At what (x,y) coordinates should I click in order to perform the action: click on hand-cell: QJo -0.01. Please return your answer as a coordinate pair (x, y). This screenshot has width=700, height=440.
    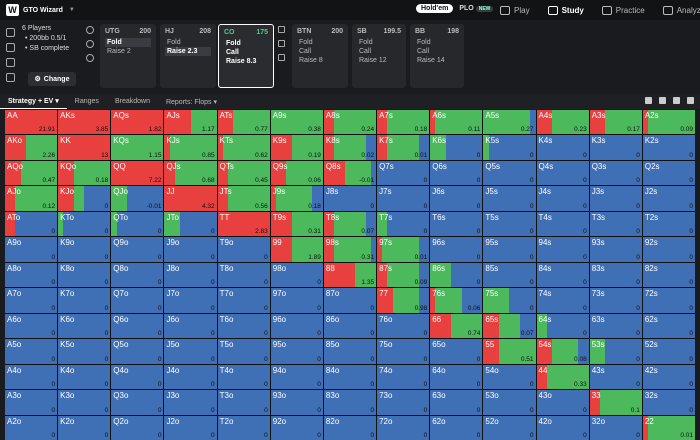
    Looking at the image, I should click on (137, 198).